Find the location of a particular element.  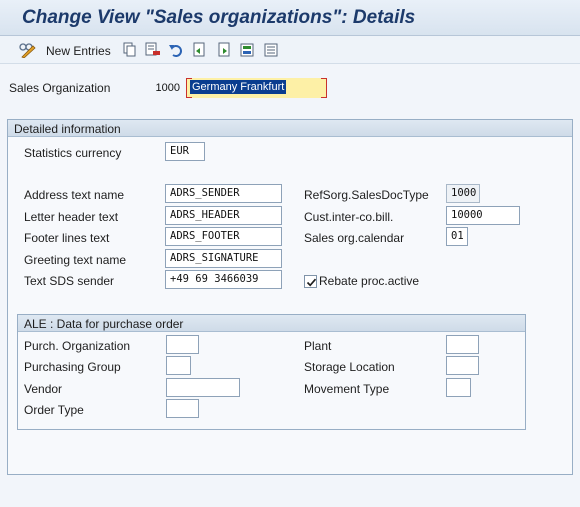

sales-org-name-text: Germany Frankfurt is located at coordinates (238, 87).